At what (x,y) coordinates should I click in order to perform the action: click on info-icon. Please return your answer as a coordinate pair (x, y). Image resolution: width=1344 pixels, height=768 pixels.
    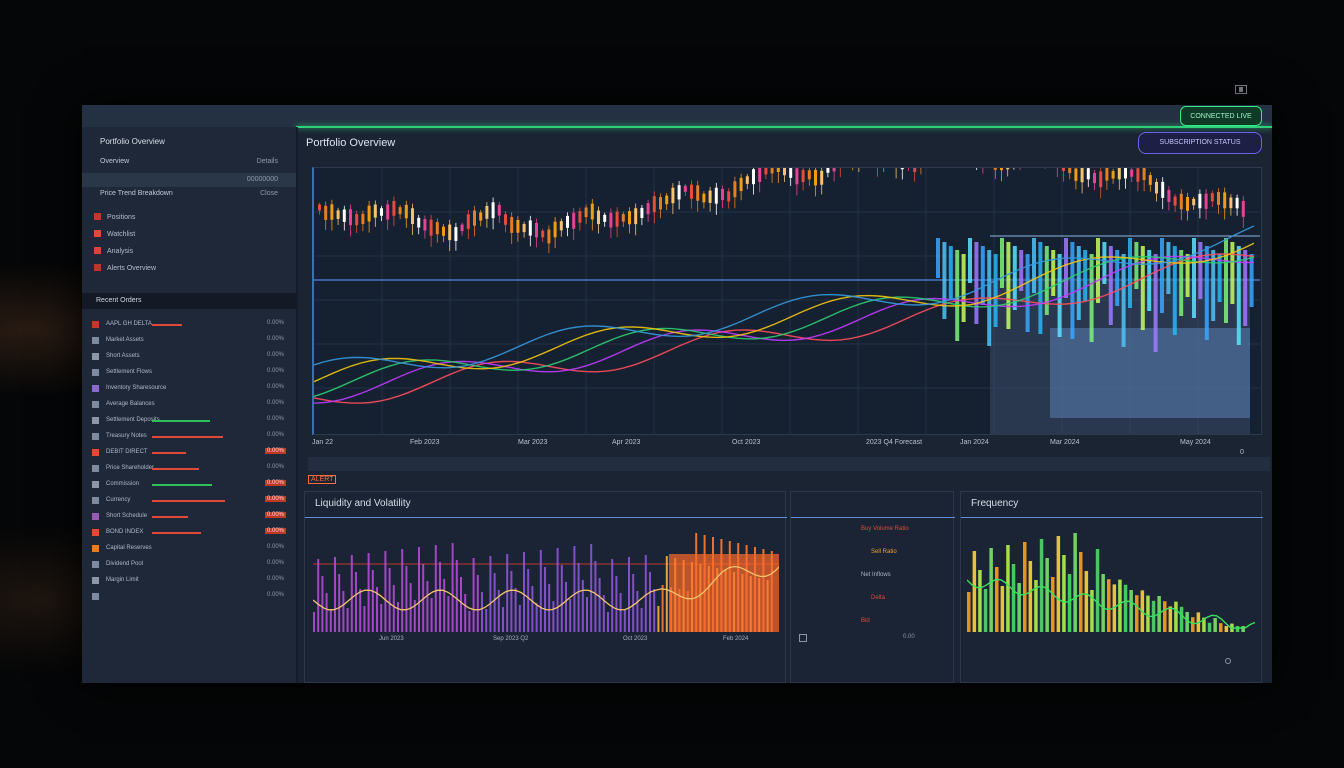
    Looking at the image, I should click on (1228, 661).